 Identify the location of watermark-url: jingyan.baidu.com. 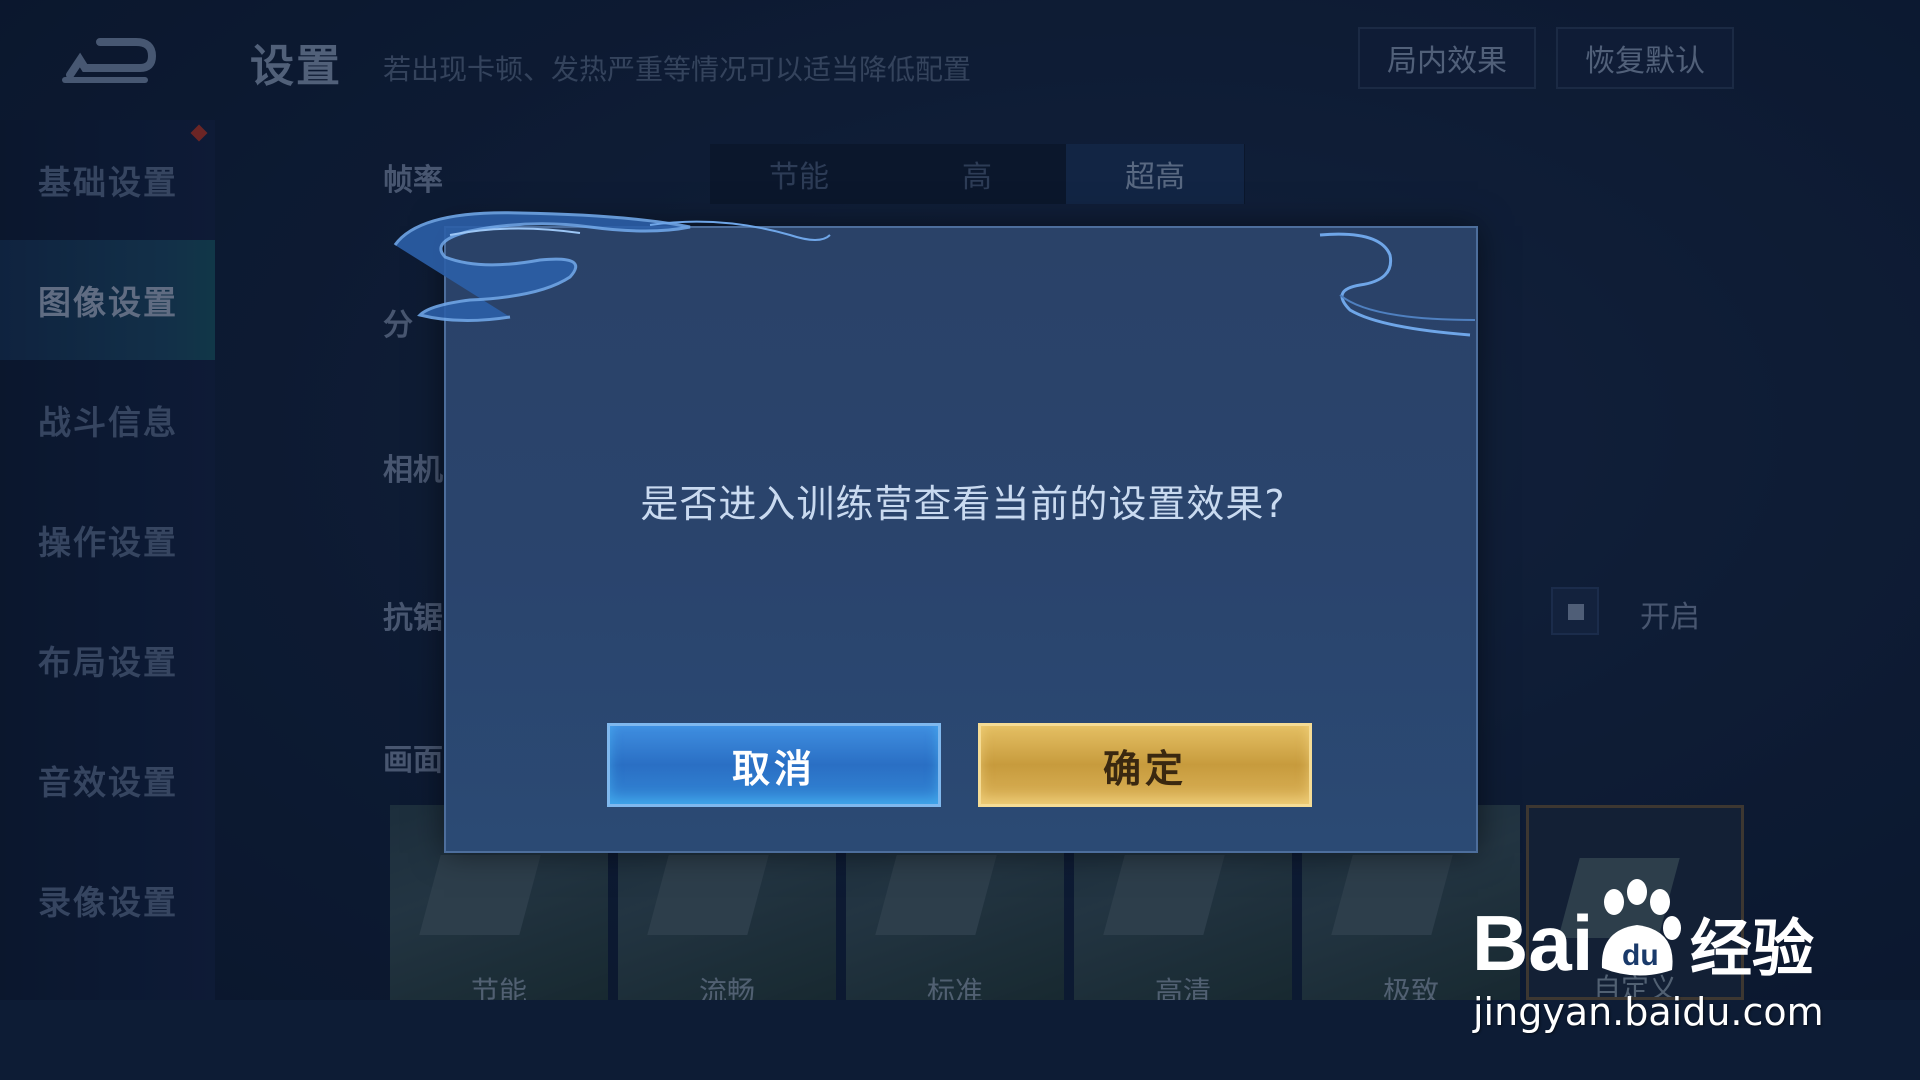
(1648, 1012).